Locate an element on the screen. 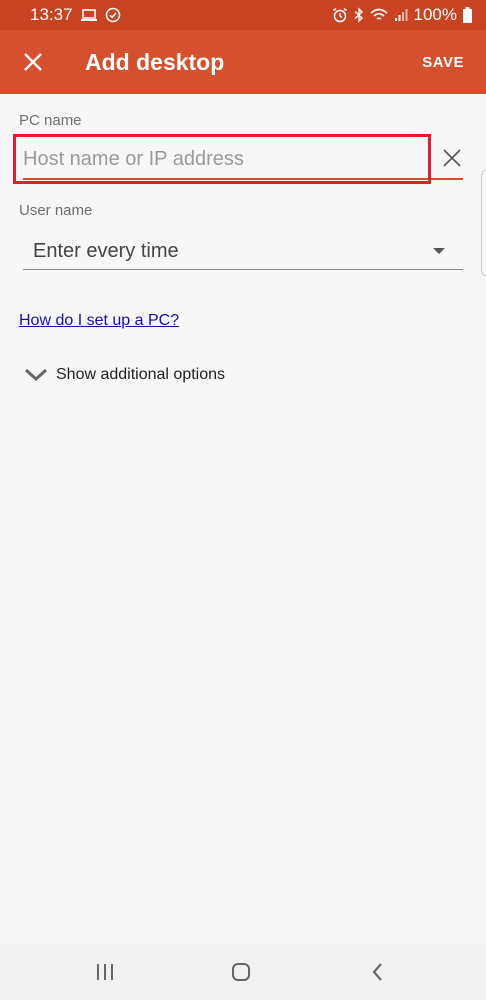 This screenshot has height=1000, width=486. additional-options-label: Show additional options is located at coordinates (141, 374).